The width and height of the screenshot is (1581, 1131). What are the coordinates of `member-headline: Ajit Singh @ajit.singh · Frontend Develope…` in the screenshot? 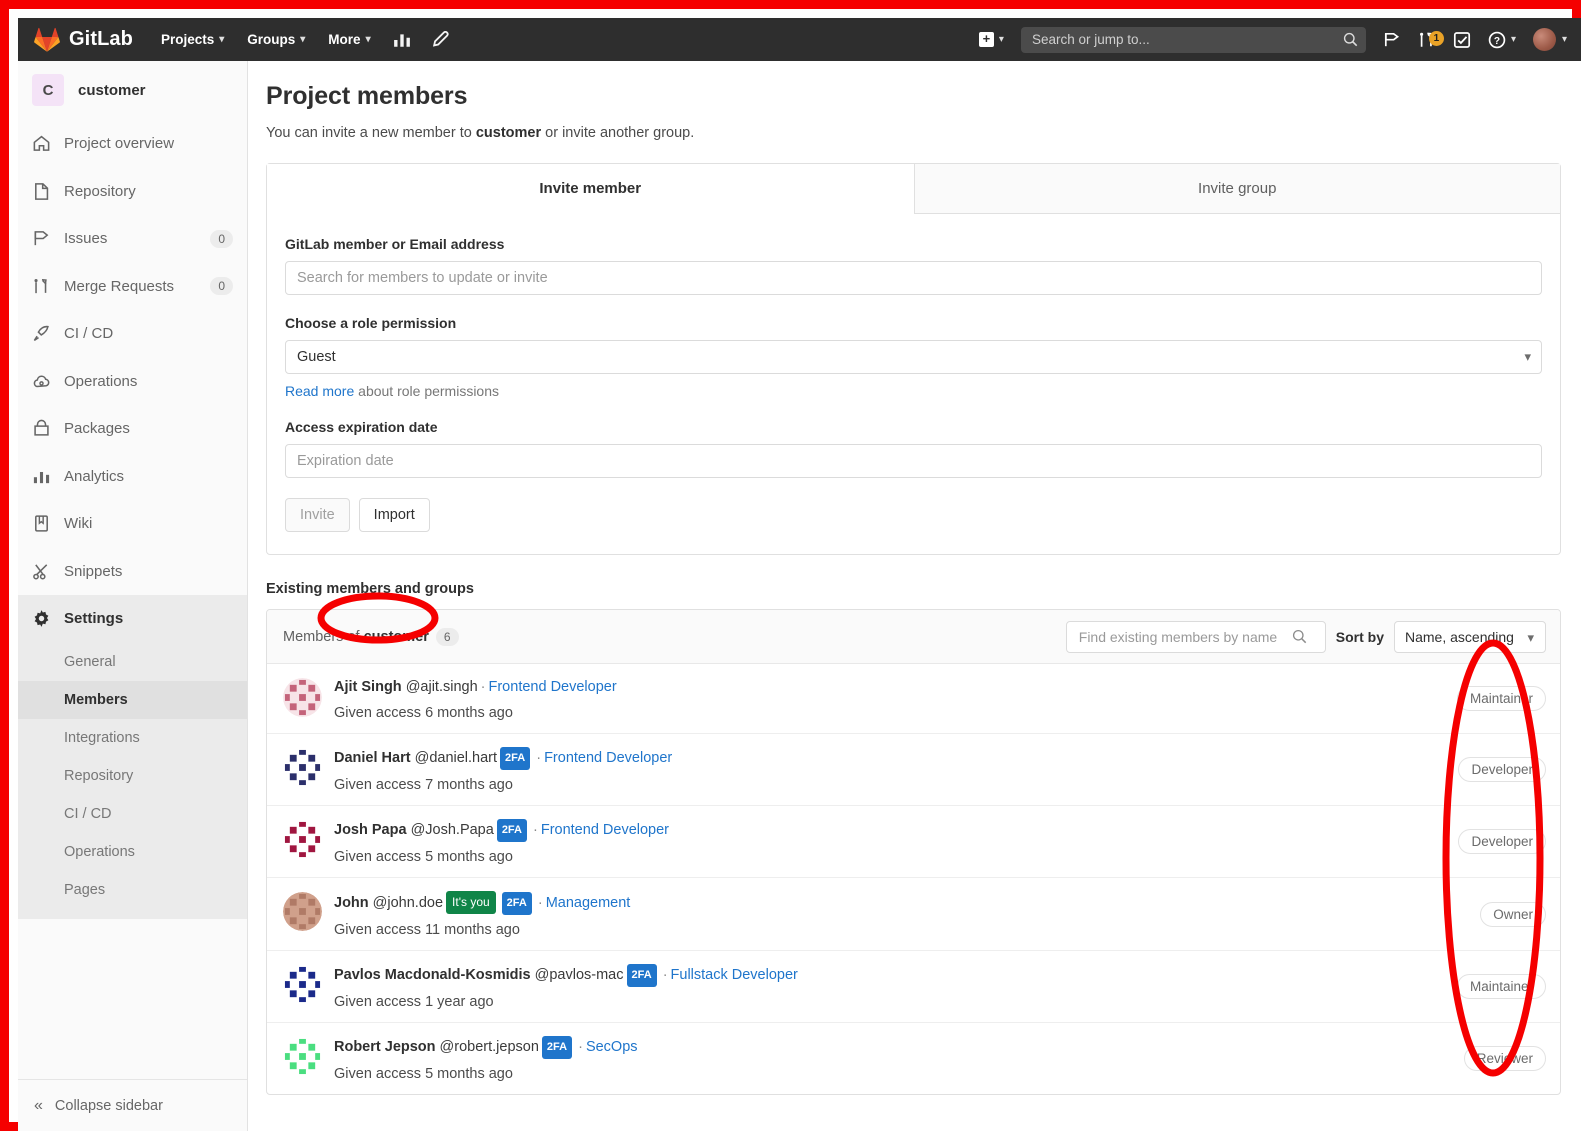 It's located at (895, 687).